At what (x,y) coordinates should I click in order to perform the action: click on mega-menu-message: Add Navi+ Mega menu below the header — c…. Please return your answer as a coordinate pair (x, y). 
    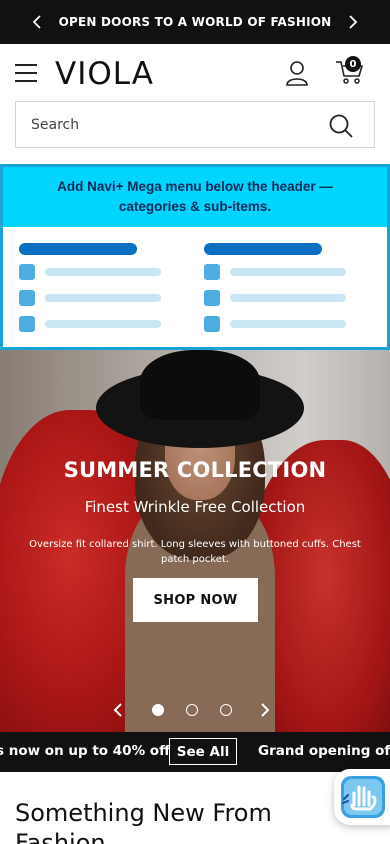
    Looking at the image, I should click on (195, 196).